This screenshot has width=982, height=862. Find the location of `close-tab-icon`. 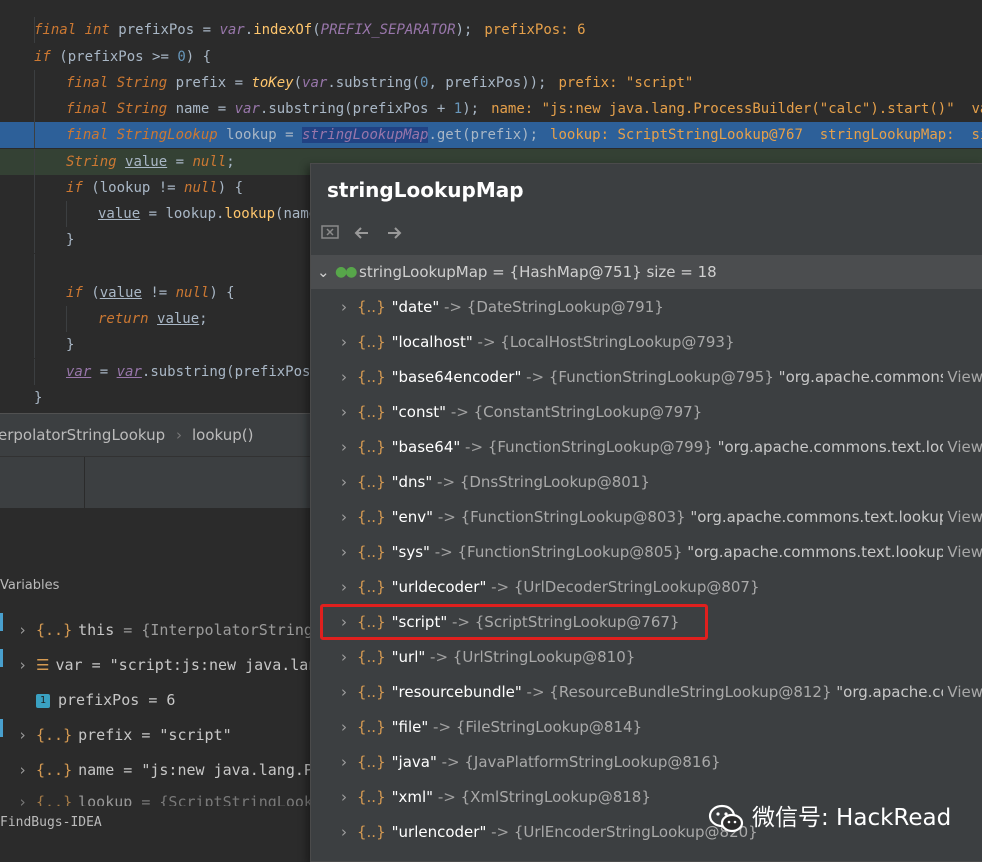

close-tab-icon is located at coordinates (330, 235).